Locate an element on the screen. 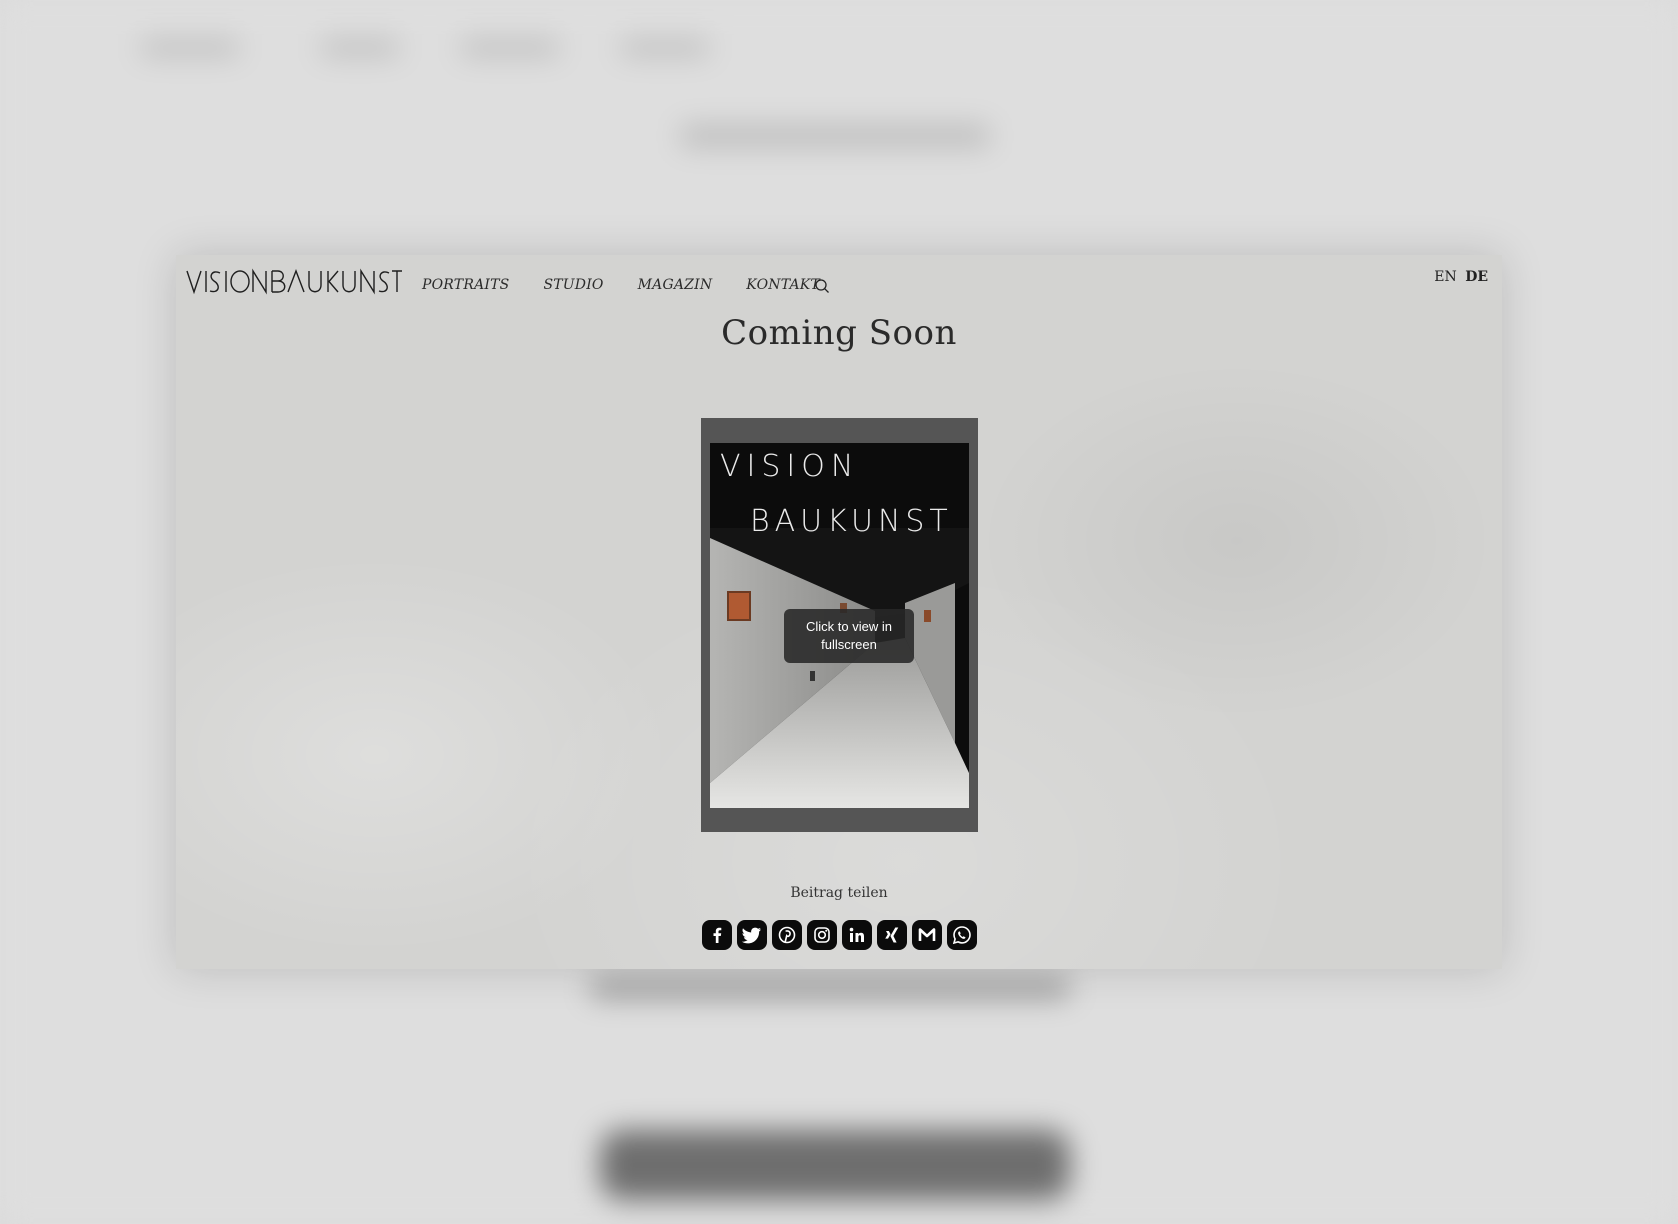 Image resolution: width=1678 pixels, height=1224 pixels. main-nav: PORTRAITS STUDIO MAGAZIN KONTAKT is located at coordinates (638, 285).